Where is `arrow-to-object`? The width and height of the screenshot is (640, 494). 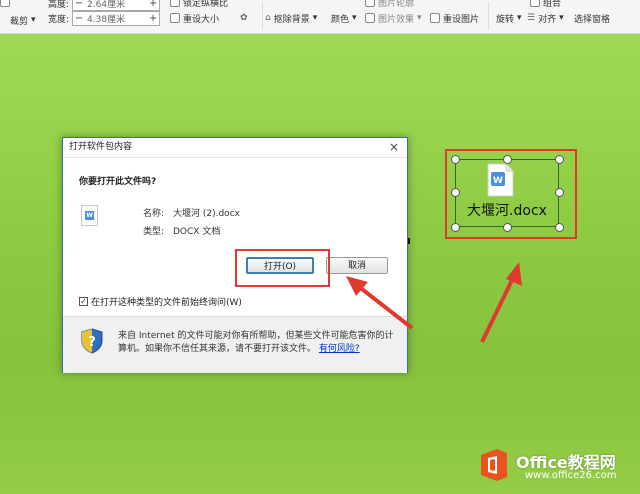
arrow-to-object is located at coordinates (501, 302).